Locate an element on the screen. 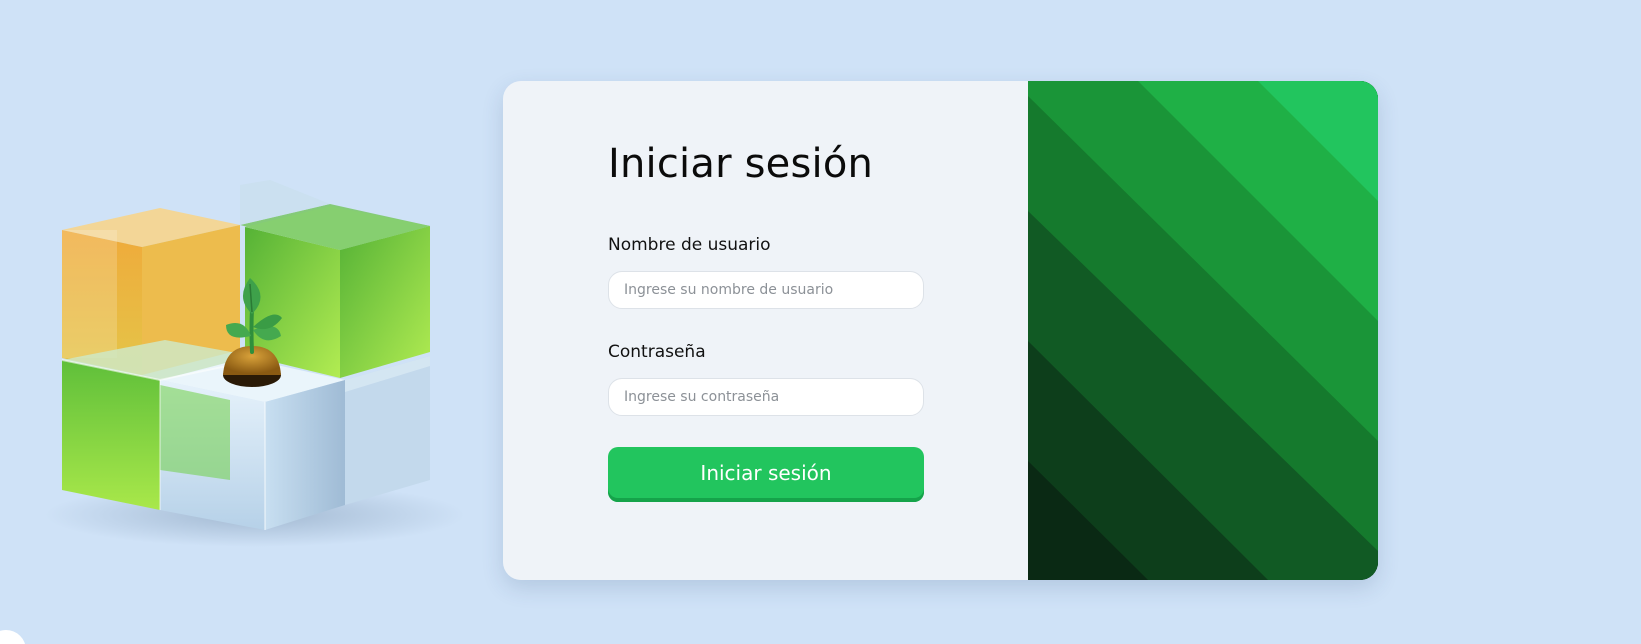 The height and width of the screenshot is (644, 1641). username-label: Nombre de usuario is located at coordinates (689, 245).